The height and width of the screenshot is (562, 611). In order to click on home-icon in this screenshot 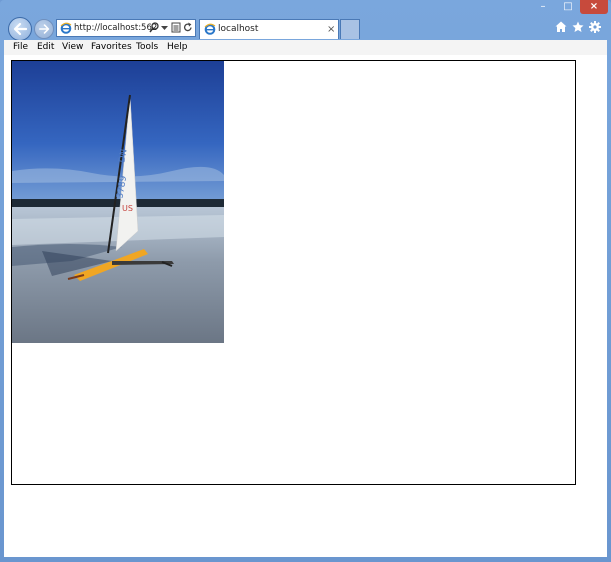, I will do `click(561, 27)`.